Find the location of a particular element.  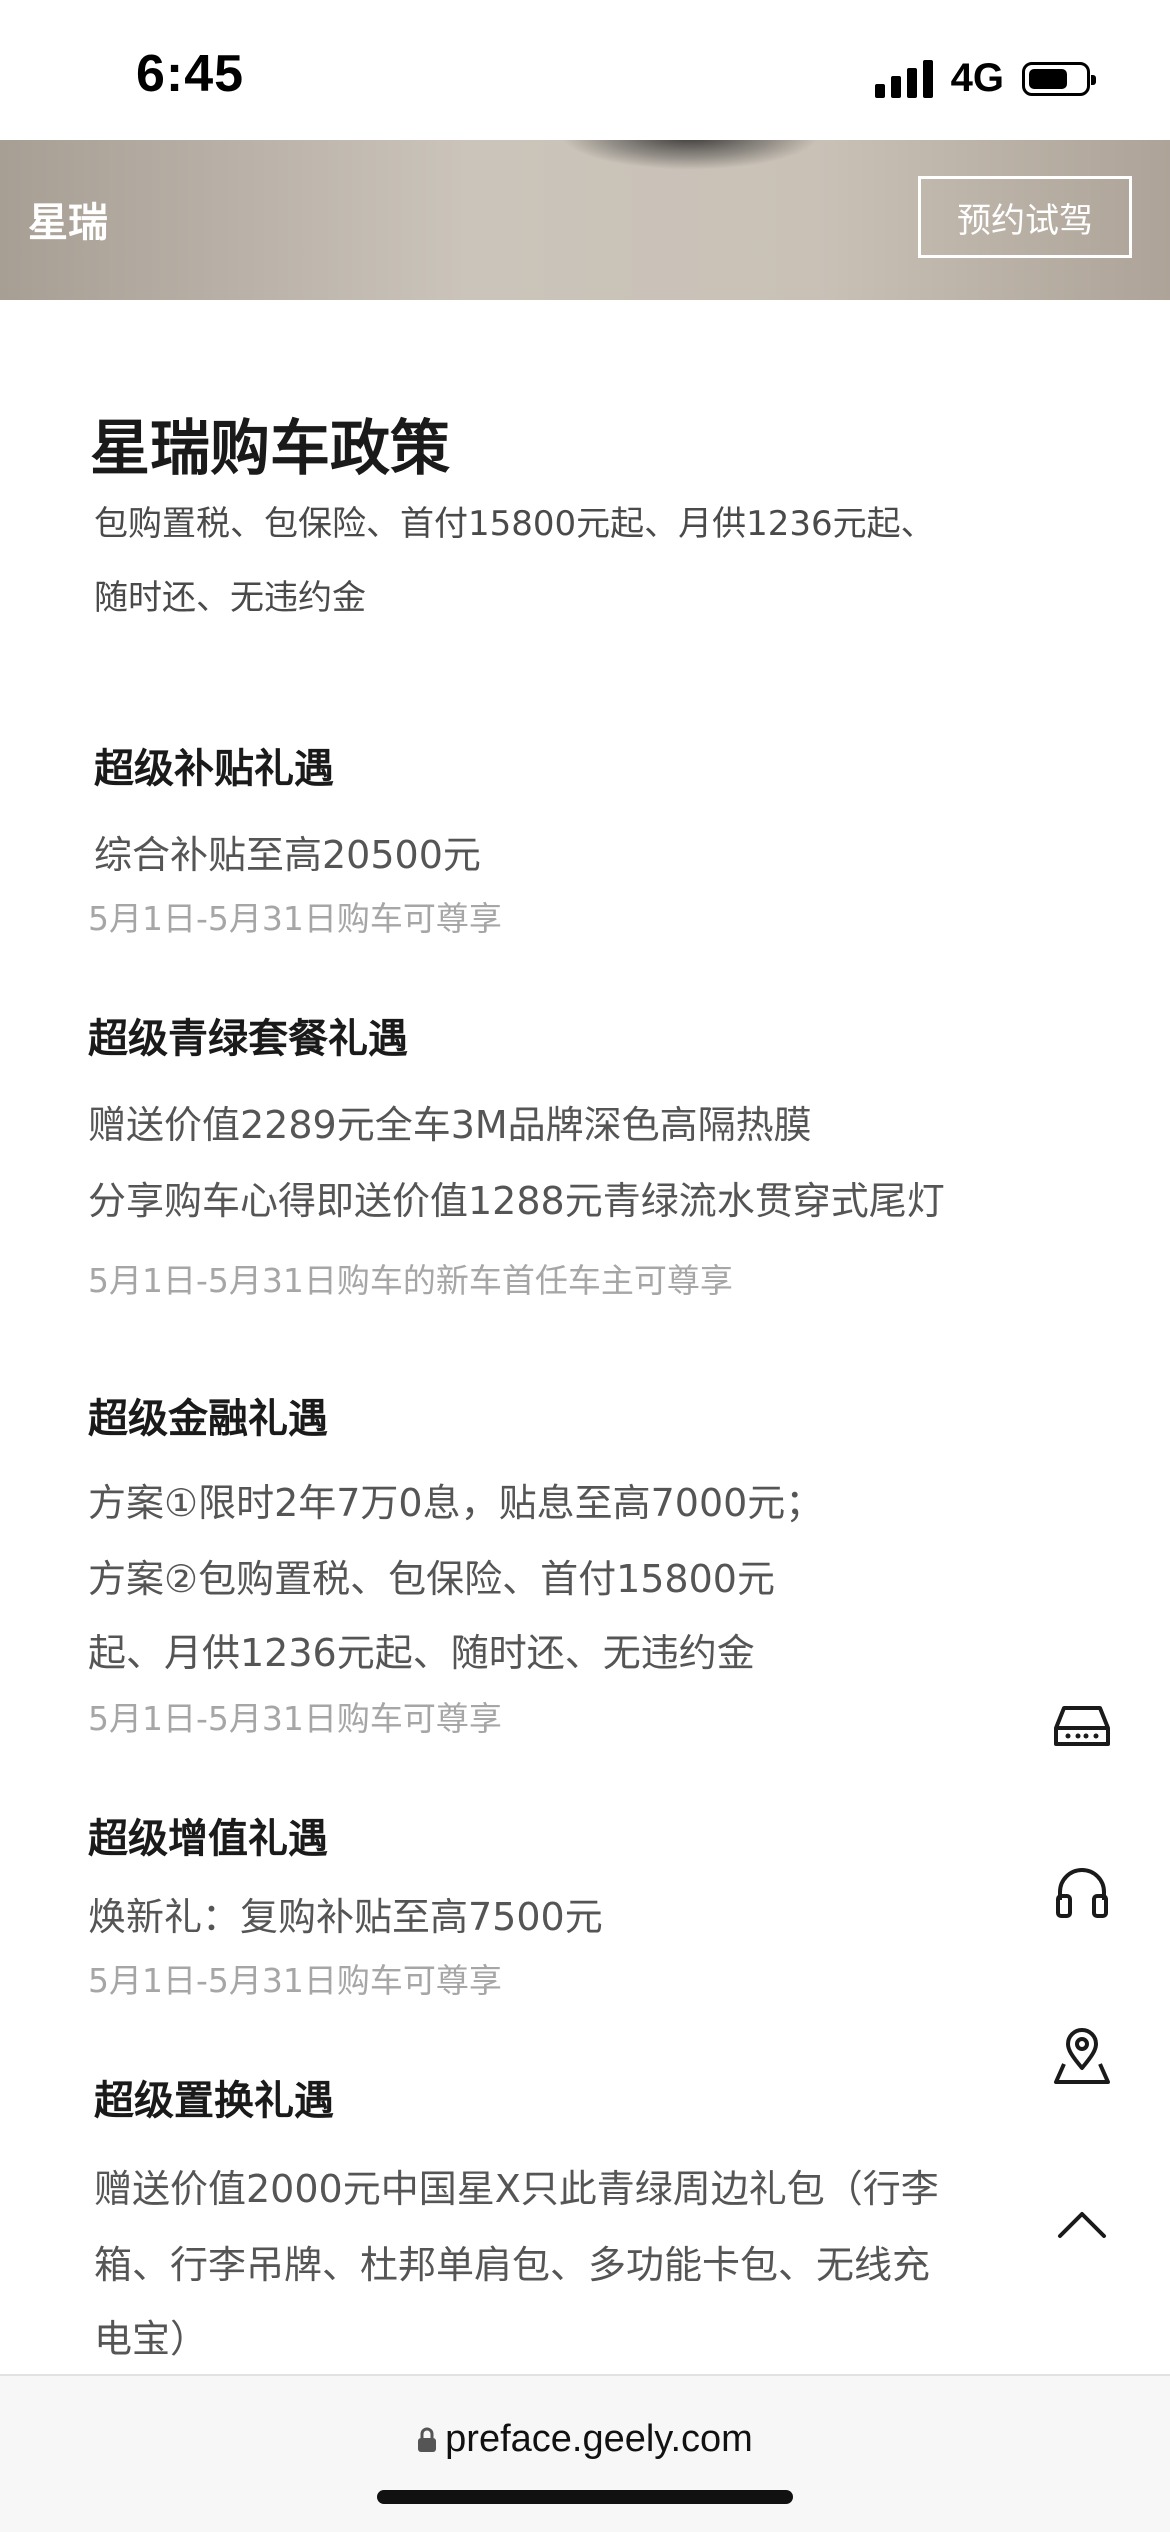

site-header: 星瑞 预约试驾 is located at coordinates (585, 220).